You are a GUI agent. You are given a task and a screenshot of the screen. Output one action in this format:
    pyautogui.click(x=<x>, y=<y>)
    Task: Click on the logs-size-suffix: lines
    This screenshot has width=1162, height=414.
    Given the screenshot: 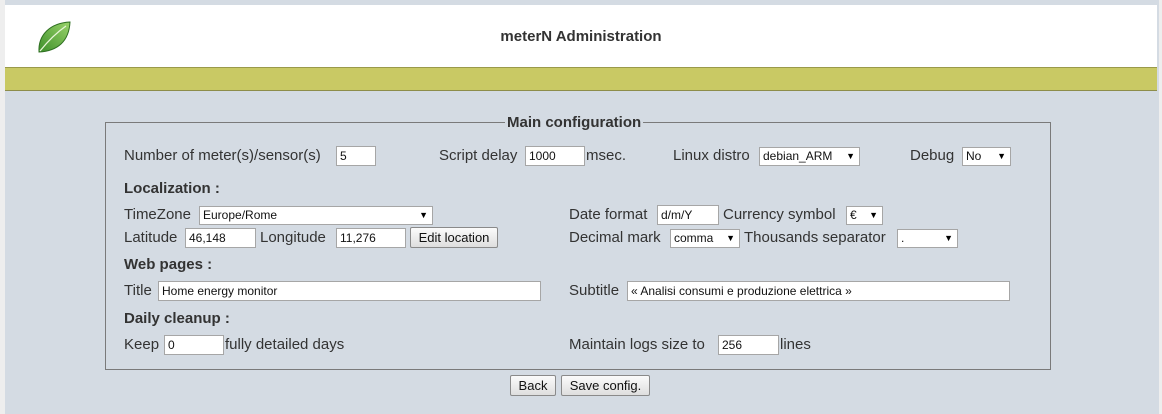 What is the action you would take?
    pyautogui.click(x=795, y=344)
    